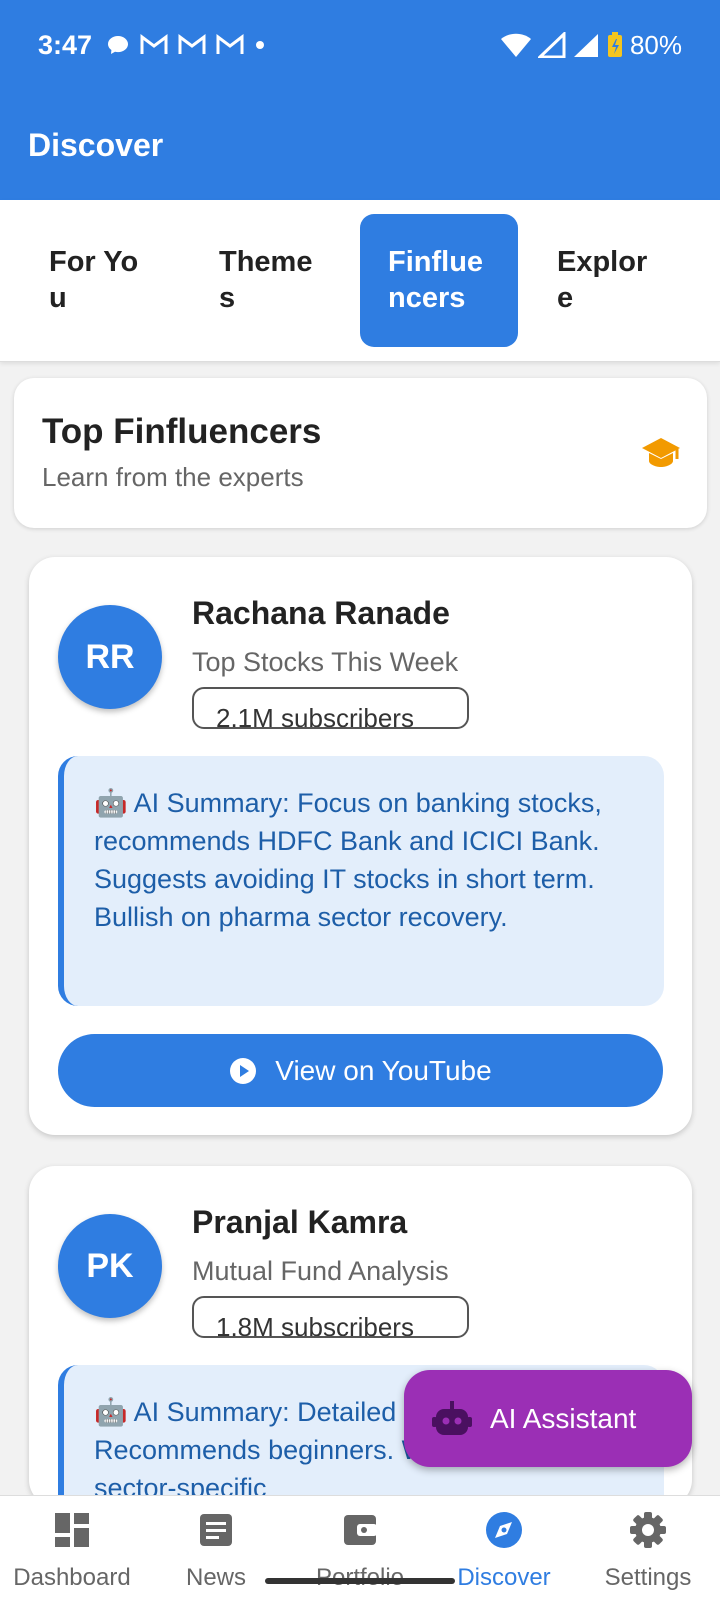 The height and width of the screenshot is (1600, 720). What do you see at coordinates (648, 1577) in the screenshot?
I see `nav-label: Settings` at bounding box center [648, 1577].